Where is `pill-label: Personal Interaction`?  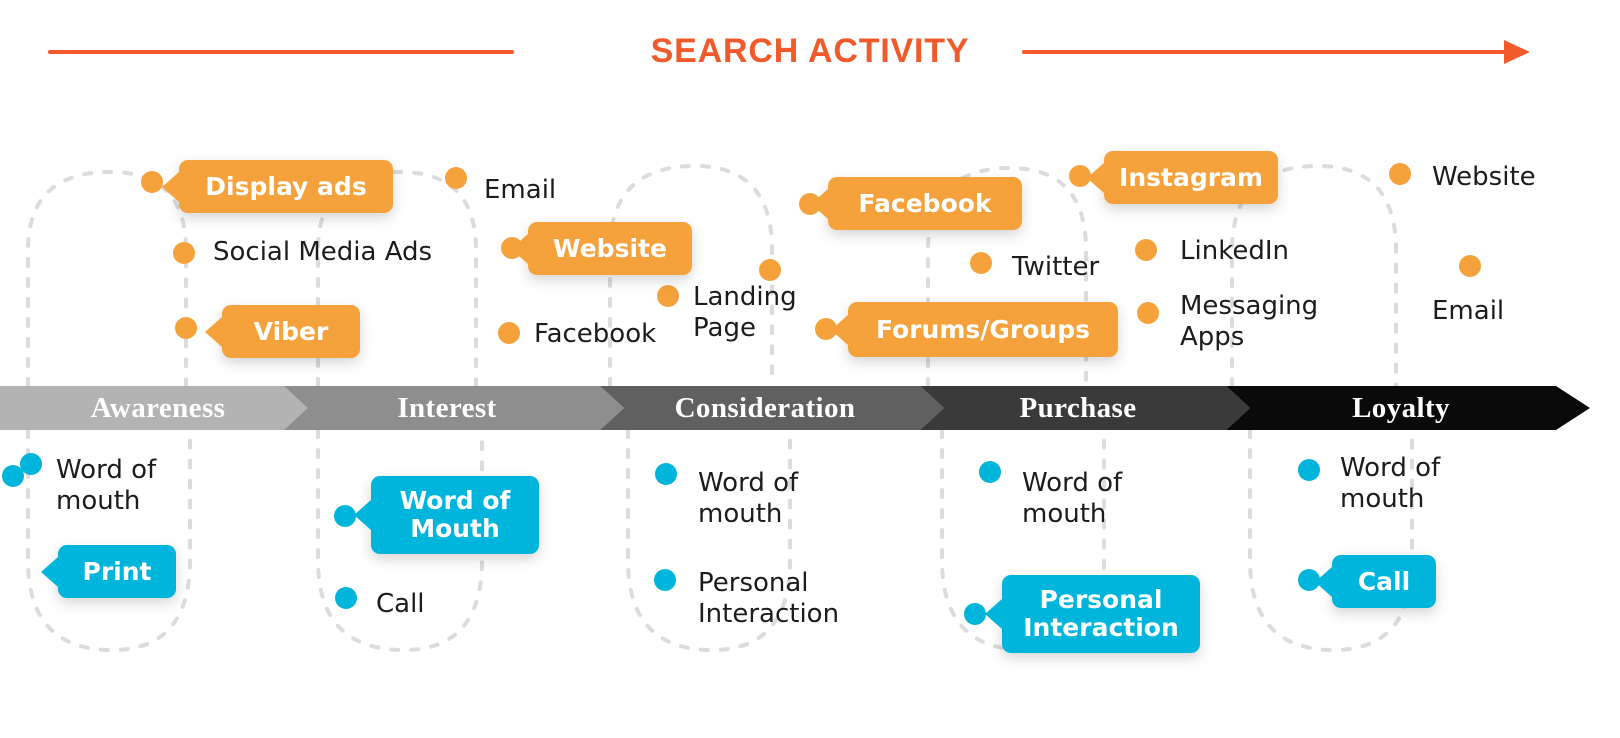 pill-label: Personal Interaction is located at coordinates (1101, 613).